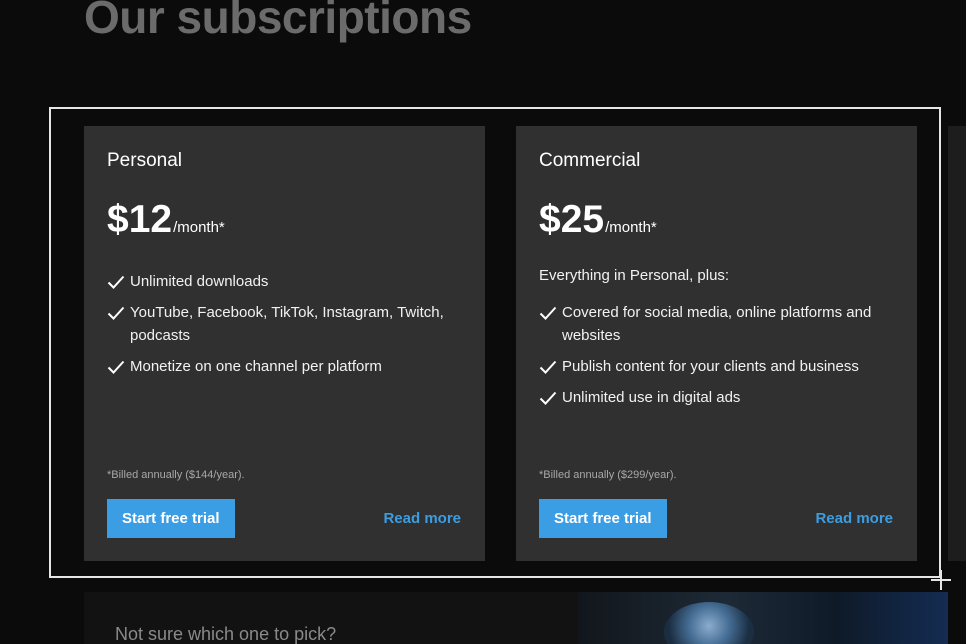 Image resolution: width=966 pixels, height=644 pixels. What do you see at coordinates (226, 634) in the screenshot?
I see `help-banner-text: Not sure which one to pick?` at bounding box center [226, 634].